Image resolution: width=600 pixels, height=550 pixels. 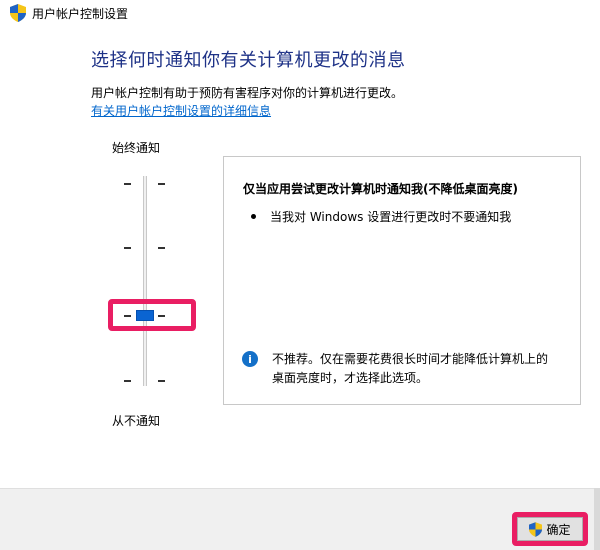 I want to click on button-bar, so click(x=300, y=519).